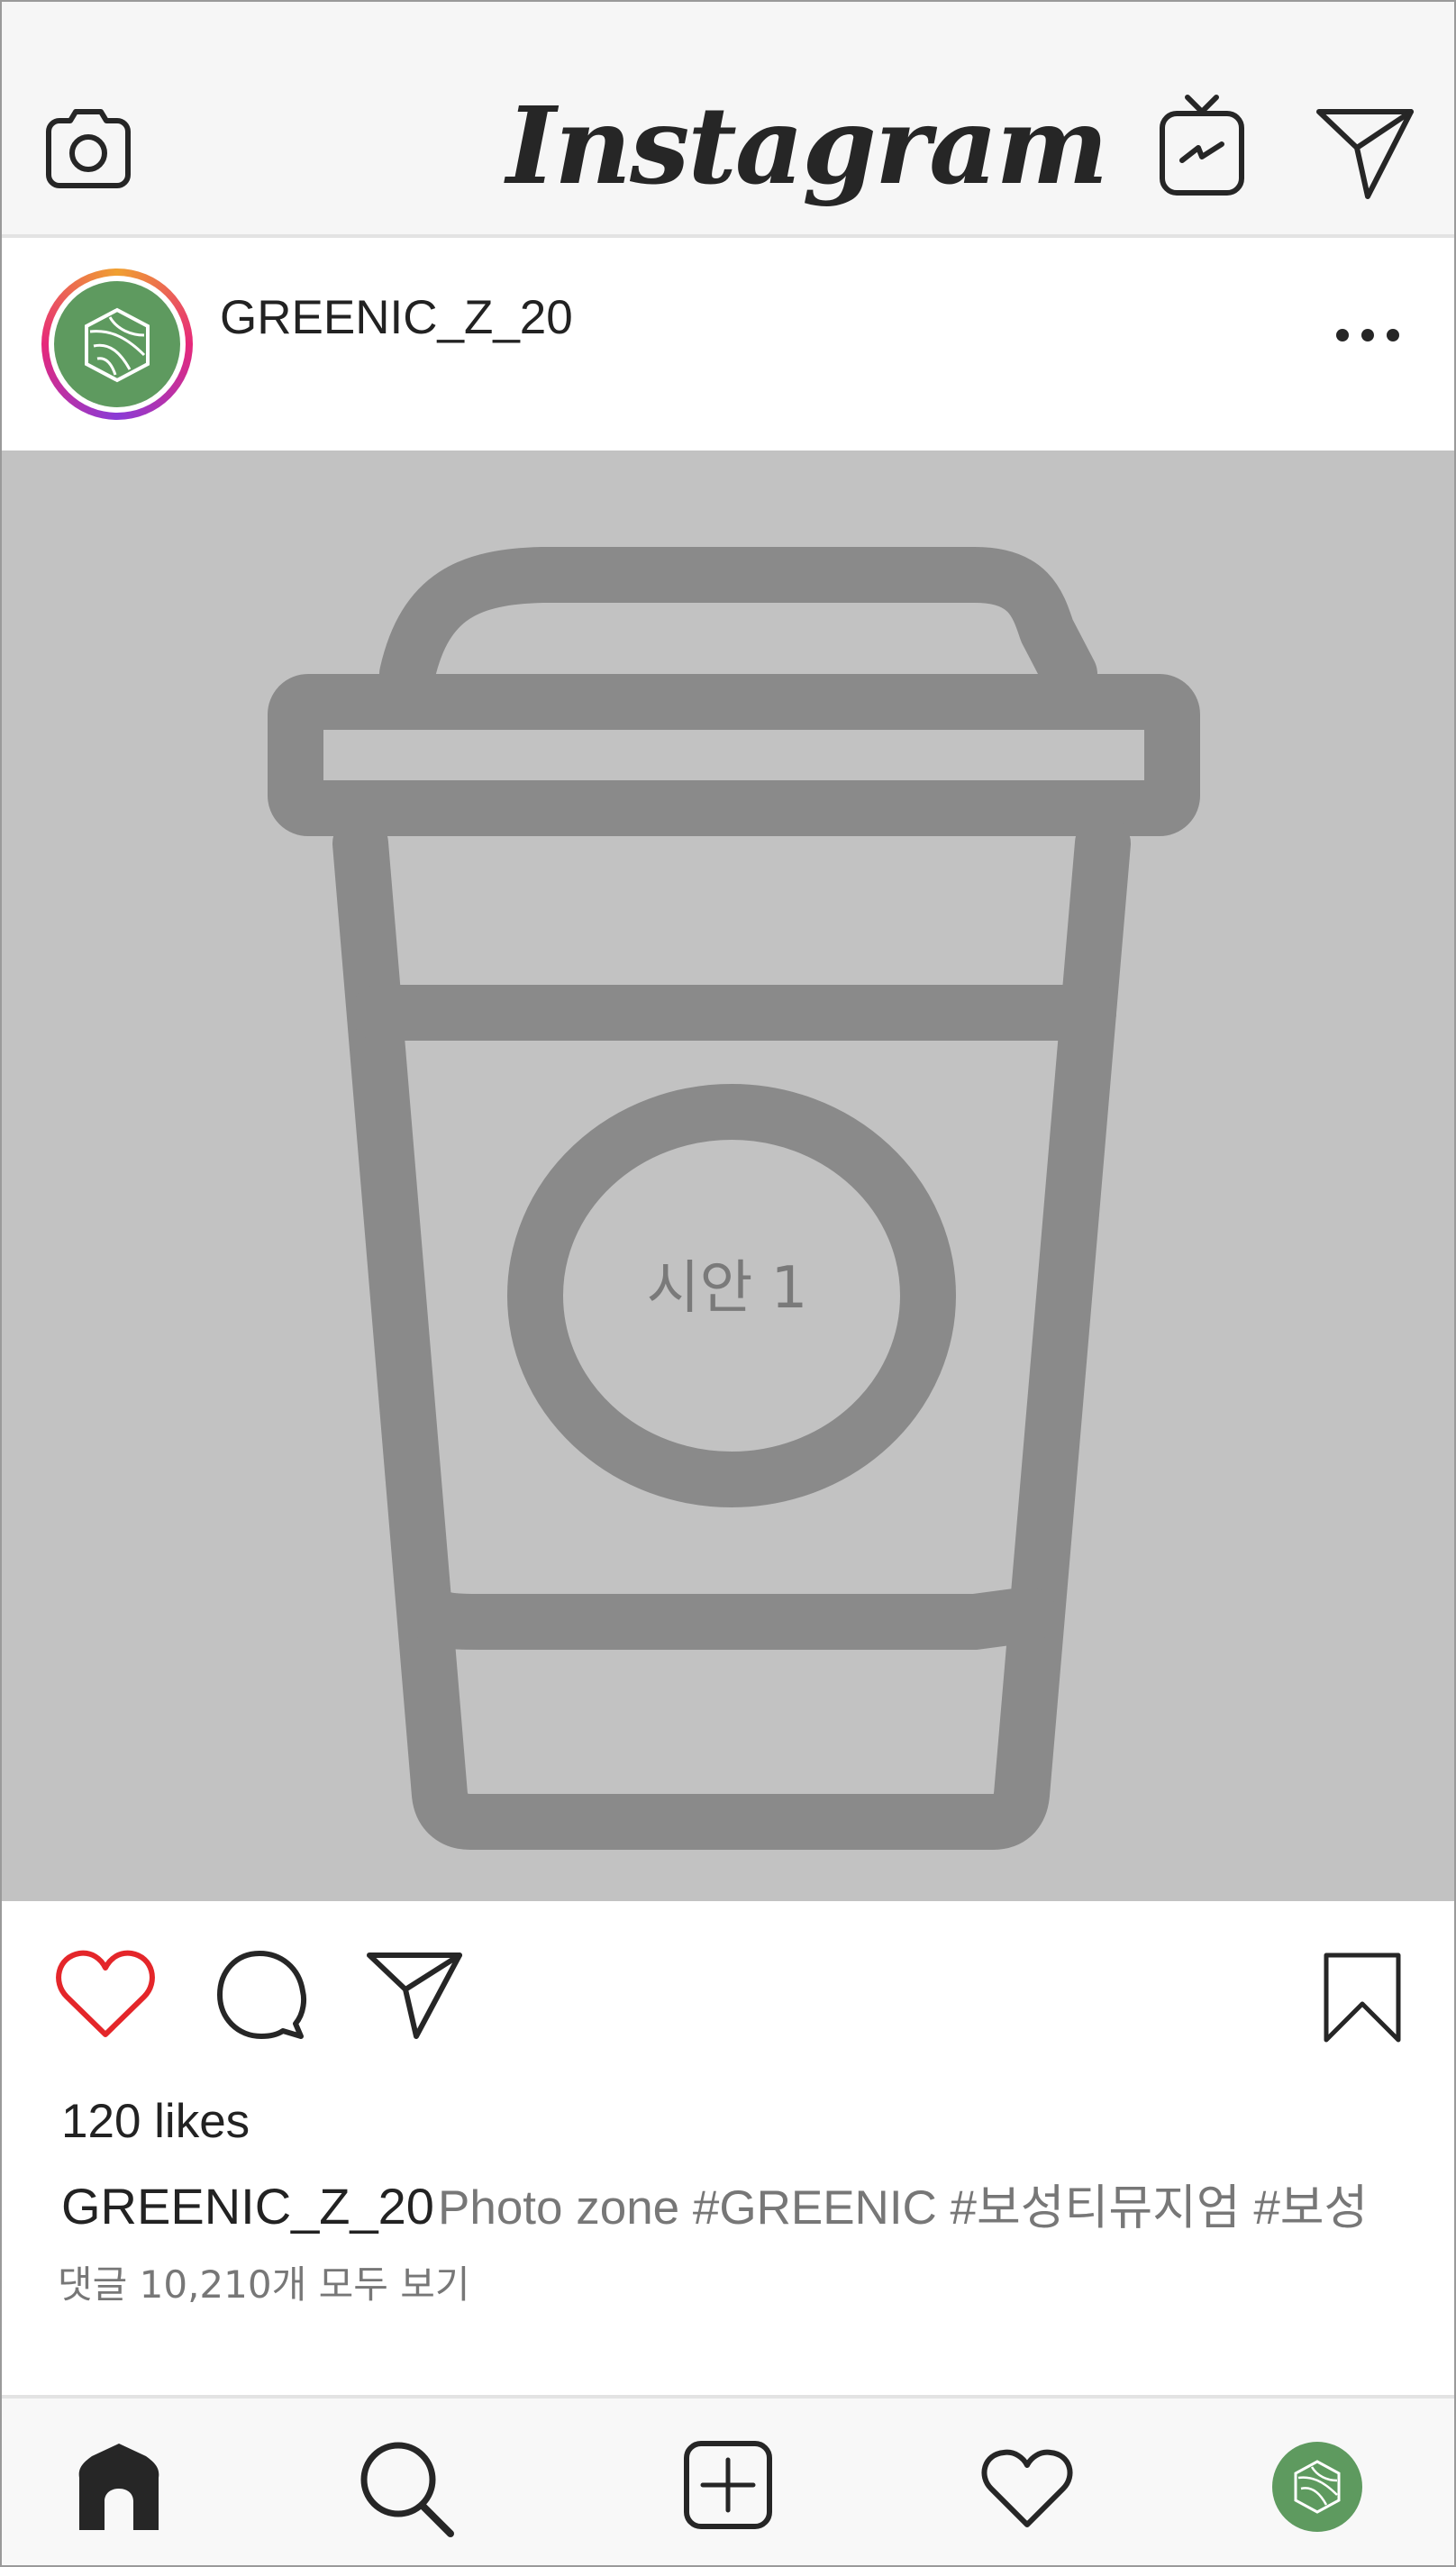  Describe the element at coordinates (728, 350) in the screenshot. I see `post-header: GREENIC_Z_20` at that location.